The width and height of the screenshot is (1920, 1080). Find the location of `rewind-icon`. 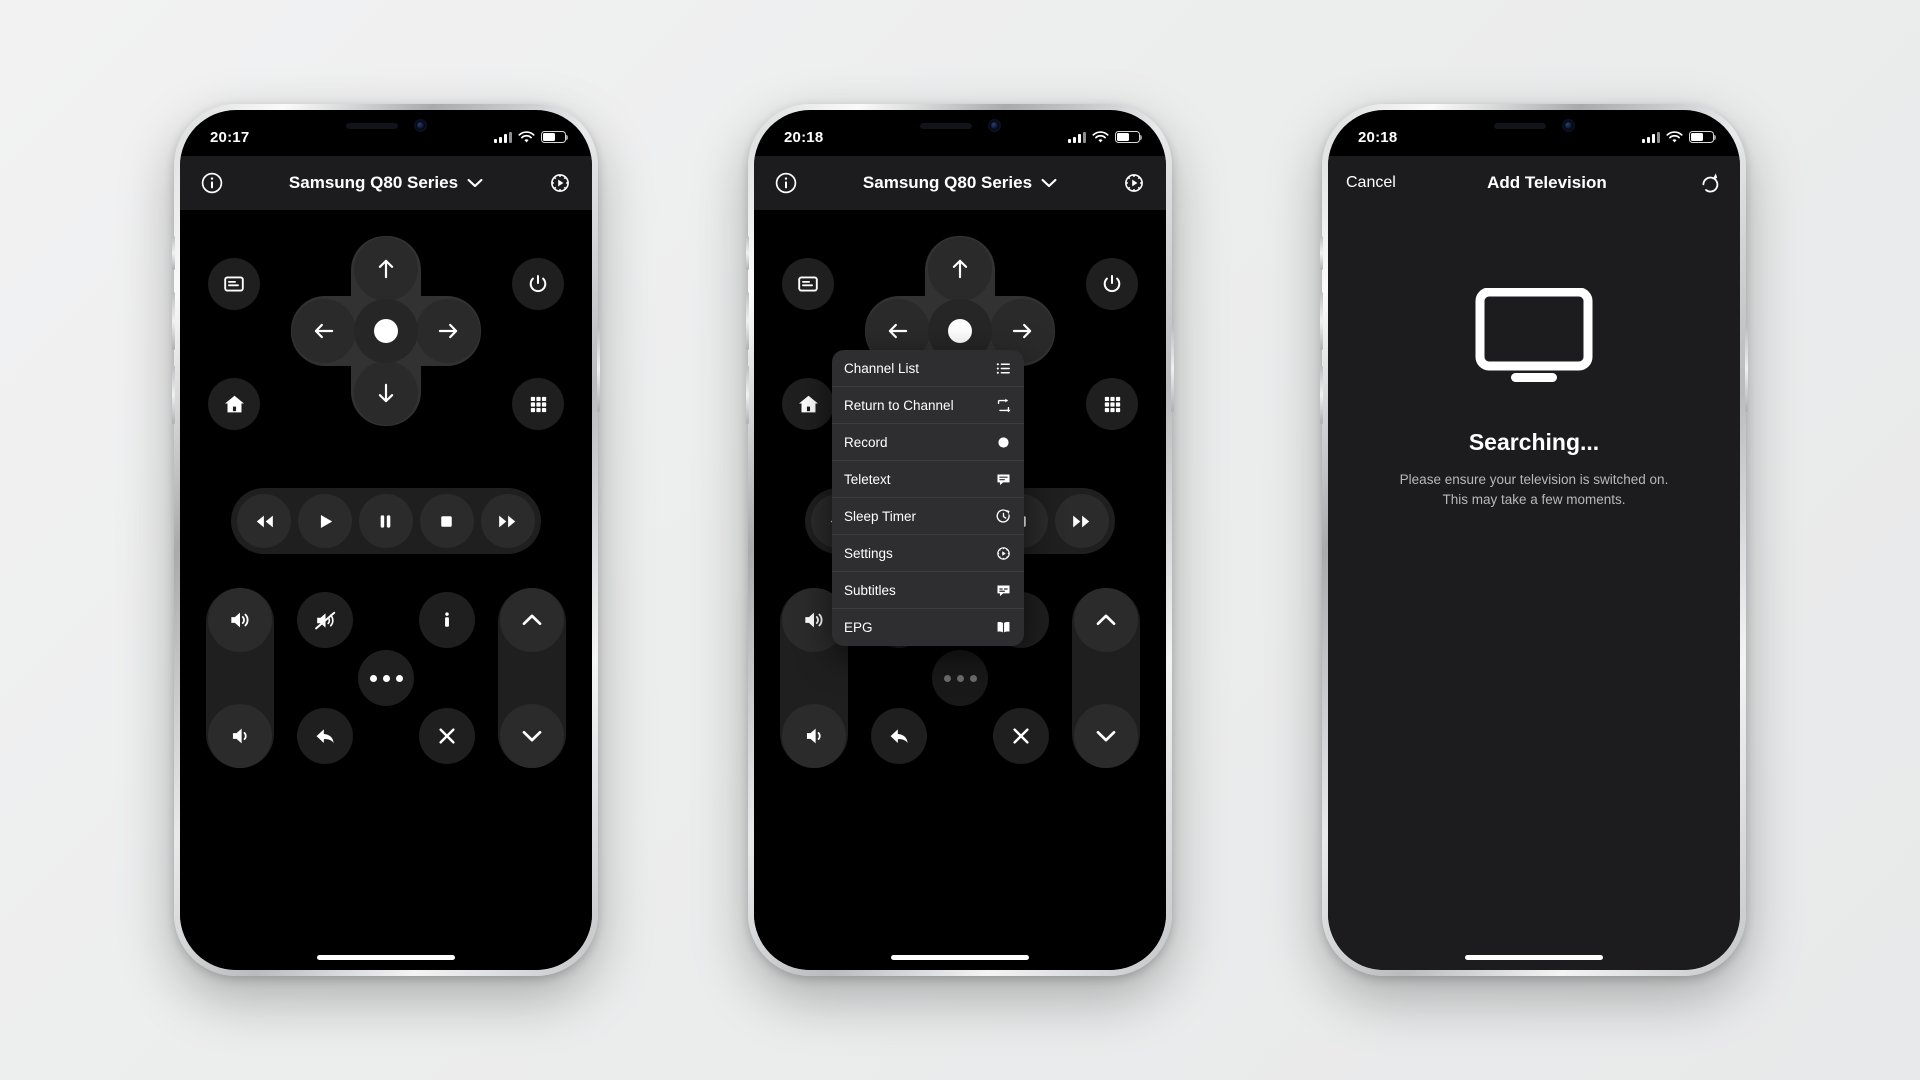

rewind-icon is located at coordinates (264, 521).